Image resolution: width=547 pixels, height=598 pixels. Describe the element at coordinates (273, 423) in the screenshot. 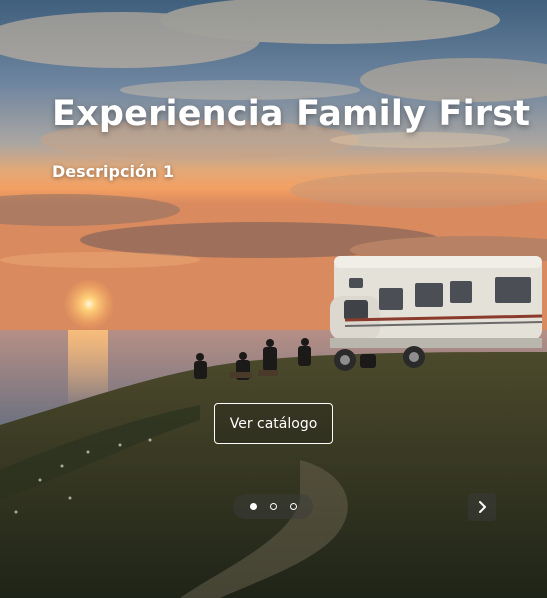

I see `view-catalog-button: Ver catálogo` at that location.